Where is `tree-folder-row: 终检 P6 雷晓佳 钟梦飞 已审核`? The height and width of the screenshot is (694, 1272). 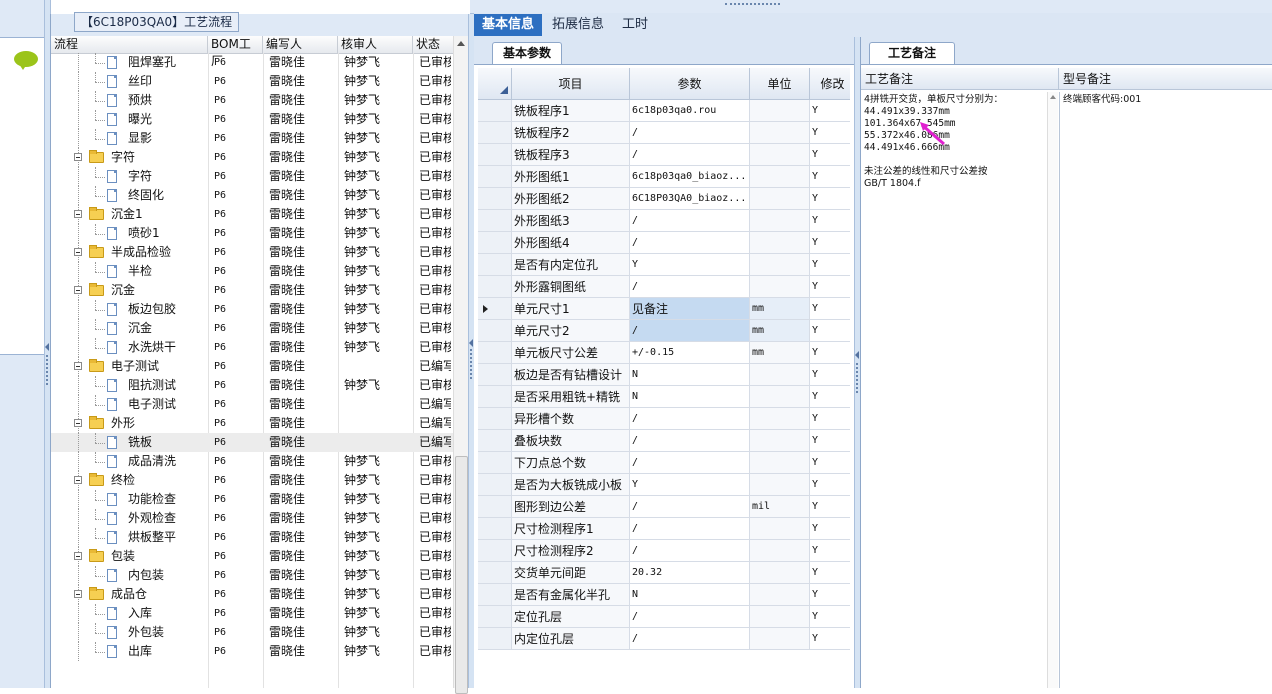 tree-folder-row: 终检 P6 雷晓佳 钟梦飞 已审核 is located at coordinates (252, 480).